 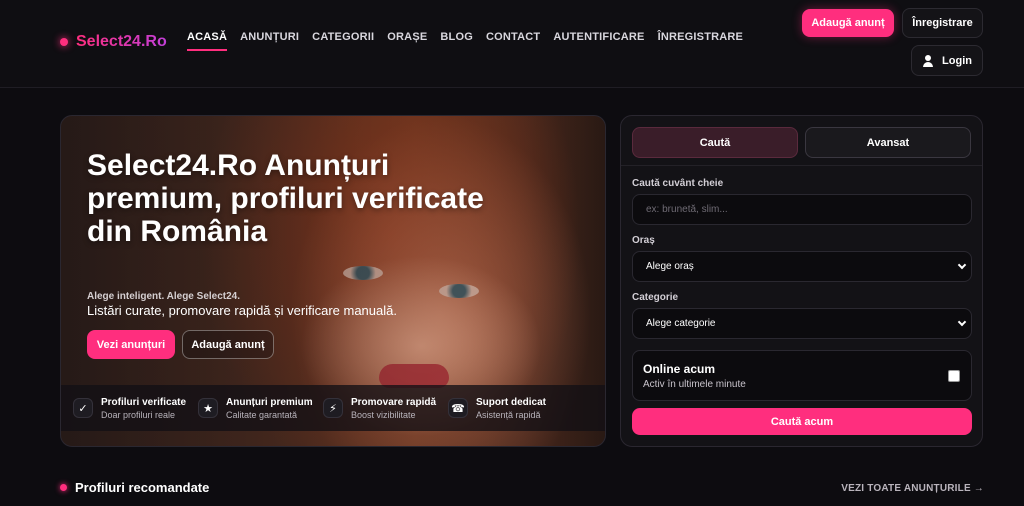 I want to click on city-select: Alege oraș, so click(x=802, y=266).